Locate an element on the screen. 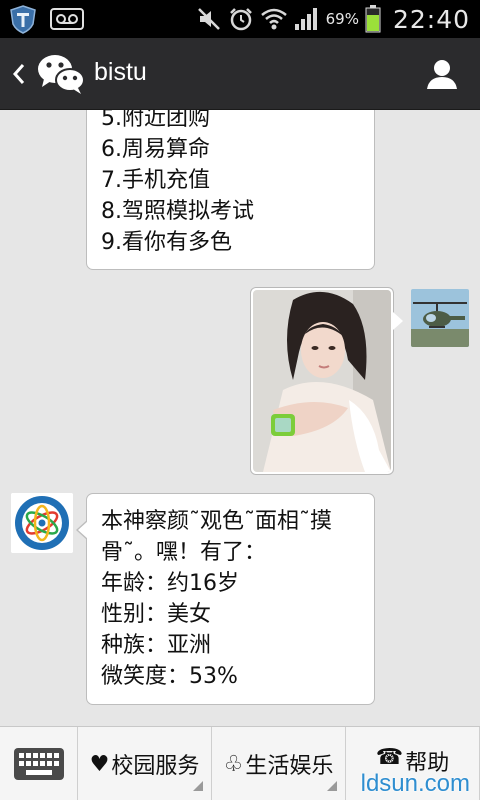  bot-reply-line: 骨˜。嘿！有了： is located at coordinates (184, 552).